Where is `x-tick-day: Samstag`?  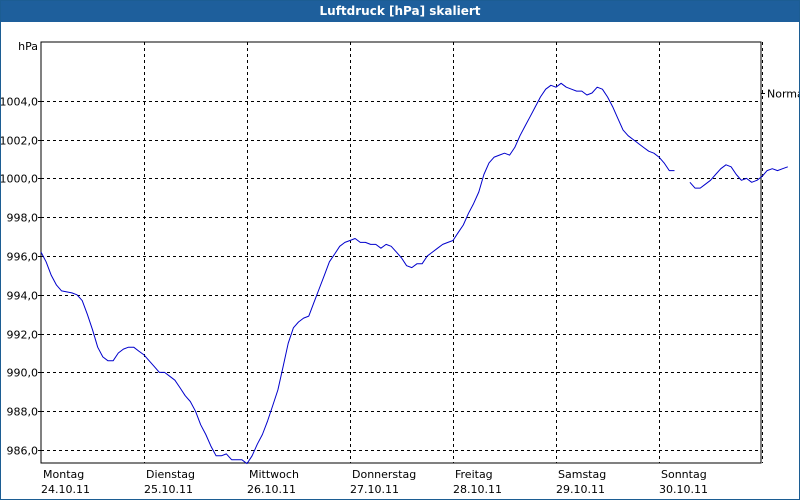 x-tick-day: Samstag is located at coordinates (582, 474).